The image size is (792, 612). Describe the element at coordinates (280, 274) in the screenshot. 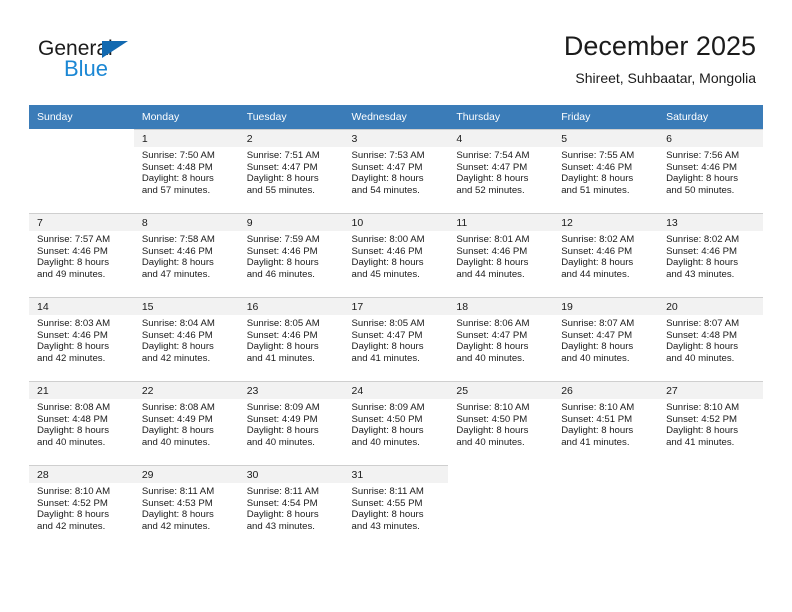

I see `daylight-text-line2: and 46 minutes.` at that location.